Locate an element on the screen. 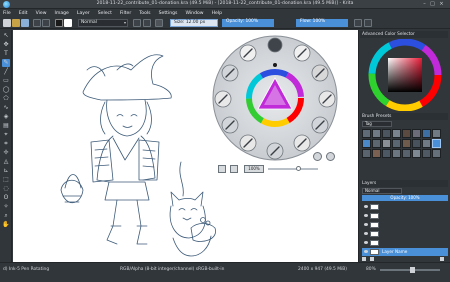 Image resolution: width=450 pixels, height=282 pixels. popup-palette is located at coordinates (275, 98).